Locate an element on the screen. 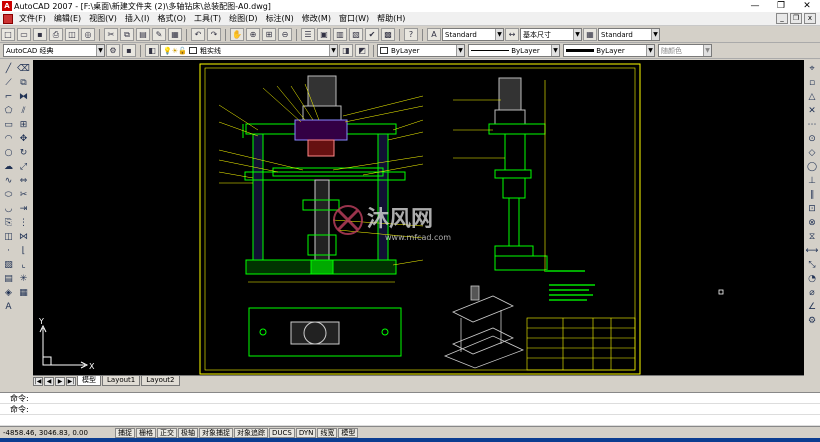  ortho-toggle: 正交 is located at coordinates (167, 432).